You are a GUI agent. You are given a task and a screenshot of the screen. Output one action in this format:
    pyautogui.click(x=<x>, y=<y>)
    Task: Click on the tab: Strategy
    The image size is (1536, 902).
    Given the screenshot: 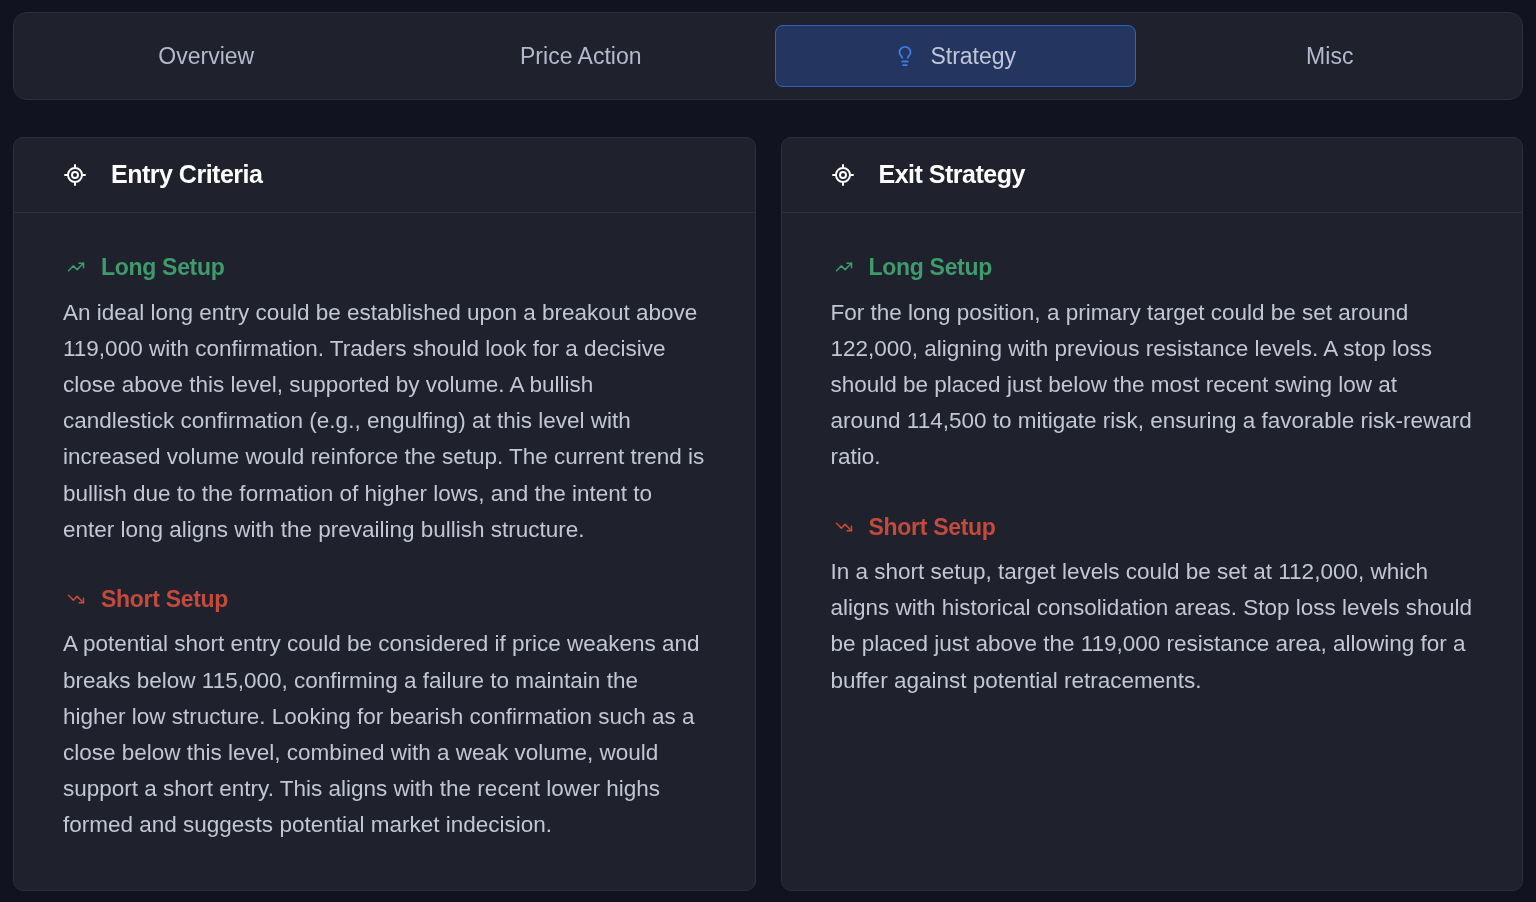 What is the action you would take?
    pyautogui.click(x=955, y=56)
    